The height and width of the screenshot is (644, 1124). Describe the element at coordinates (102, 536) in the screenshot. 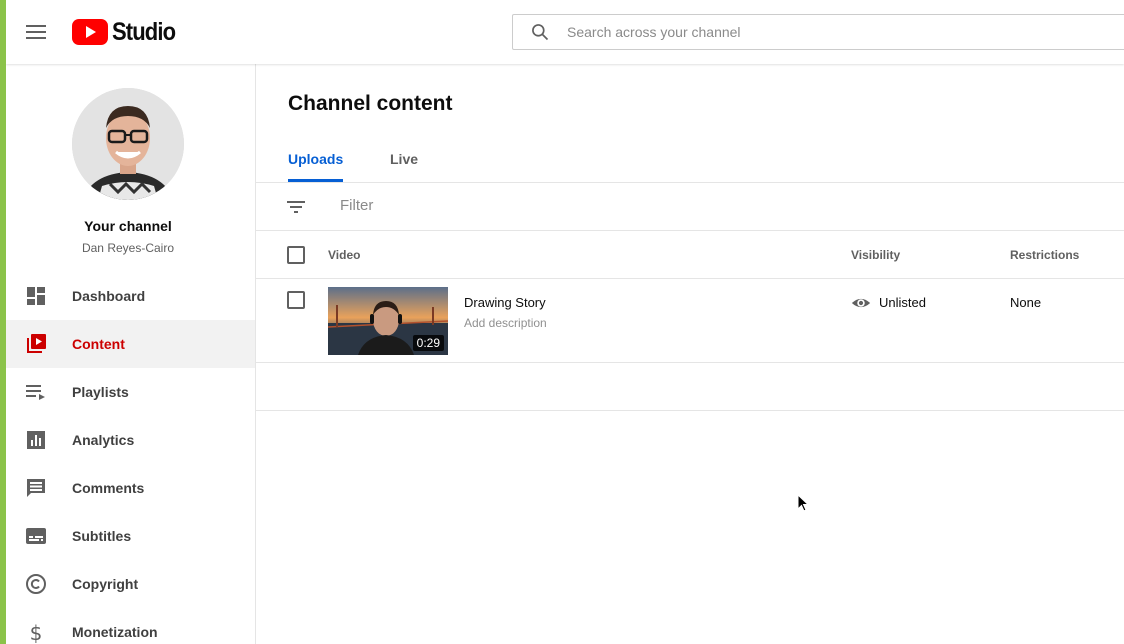

I see `sidebar-item-label: Subtitles` at that location.